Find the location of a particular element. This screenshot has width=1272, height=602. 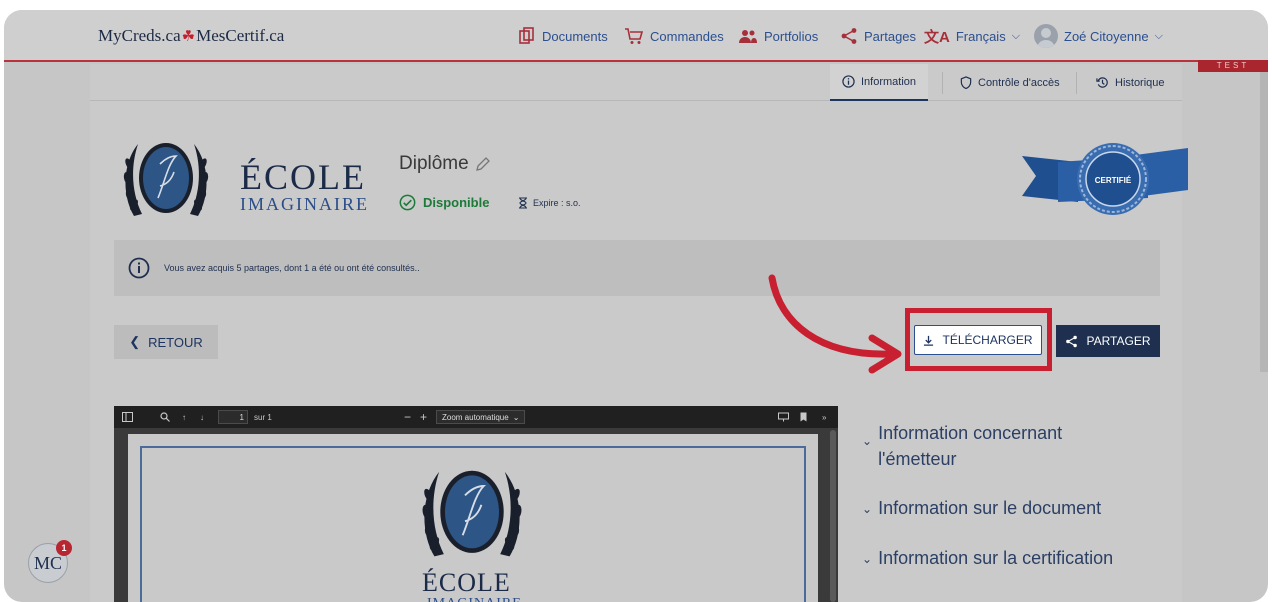

document-title: Diplôme is located at coordinates (445, 164).